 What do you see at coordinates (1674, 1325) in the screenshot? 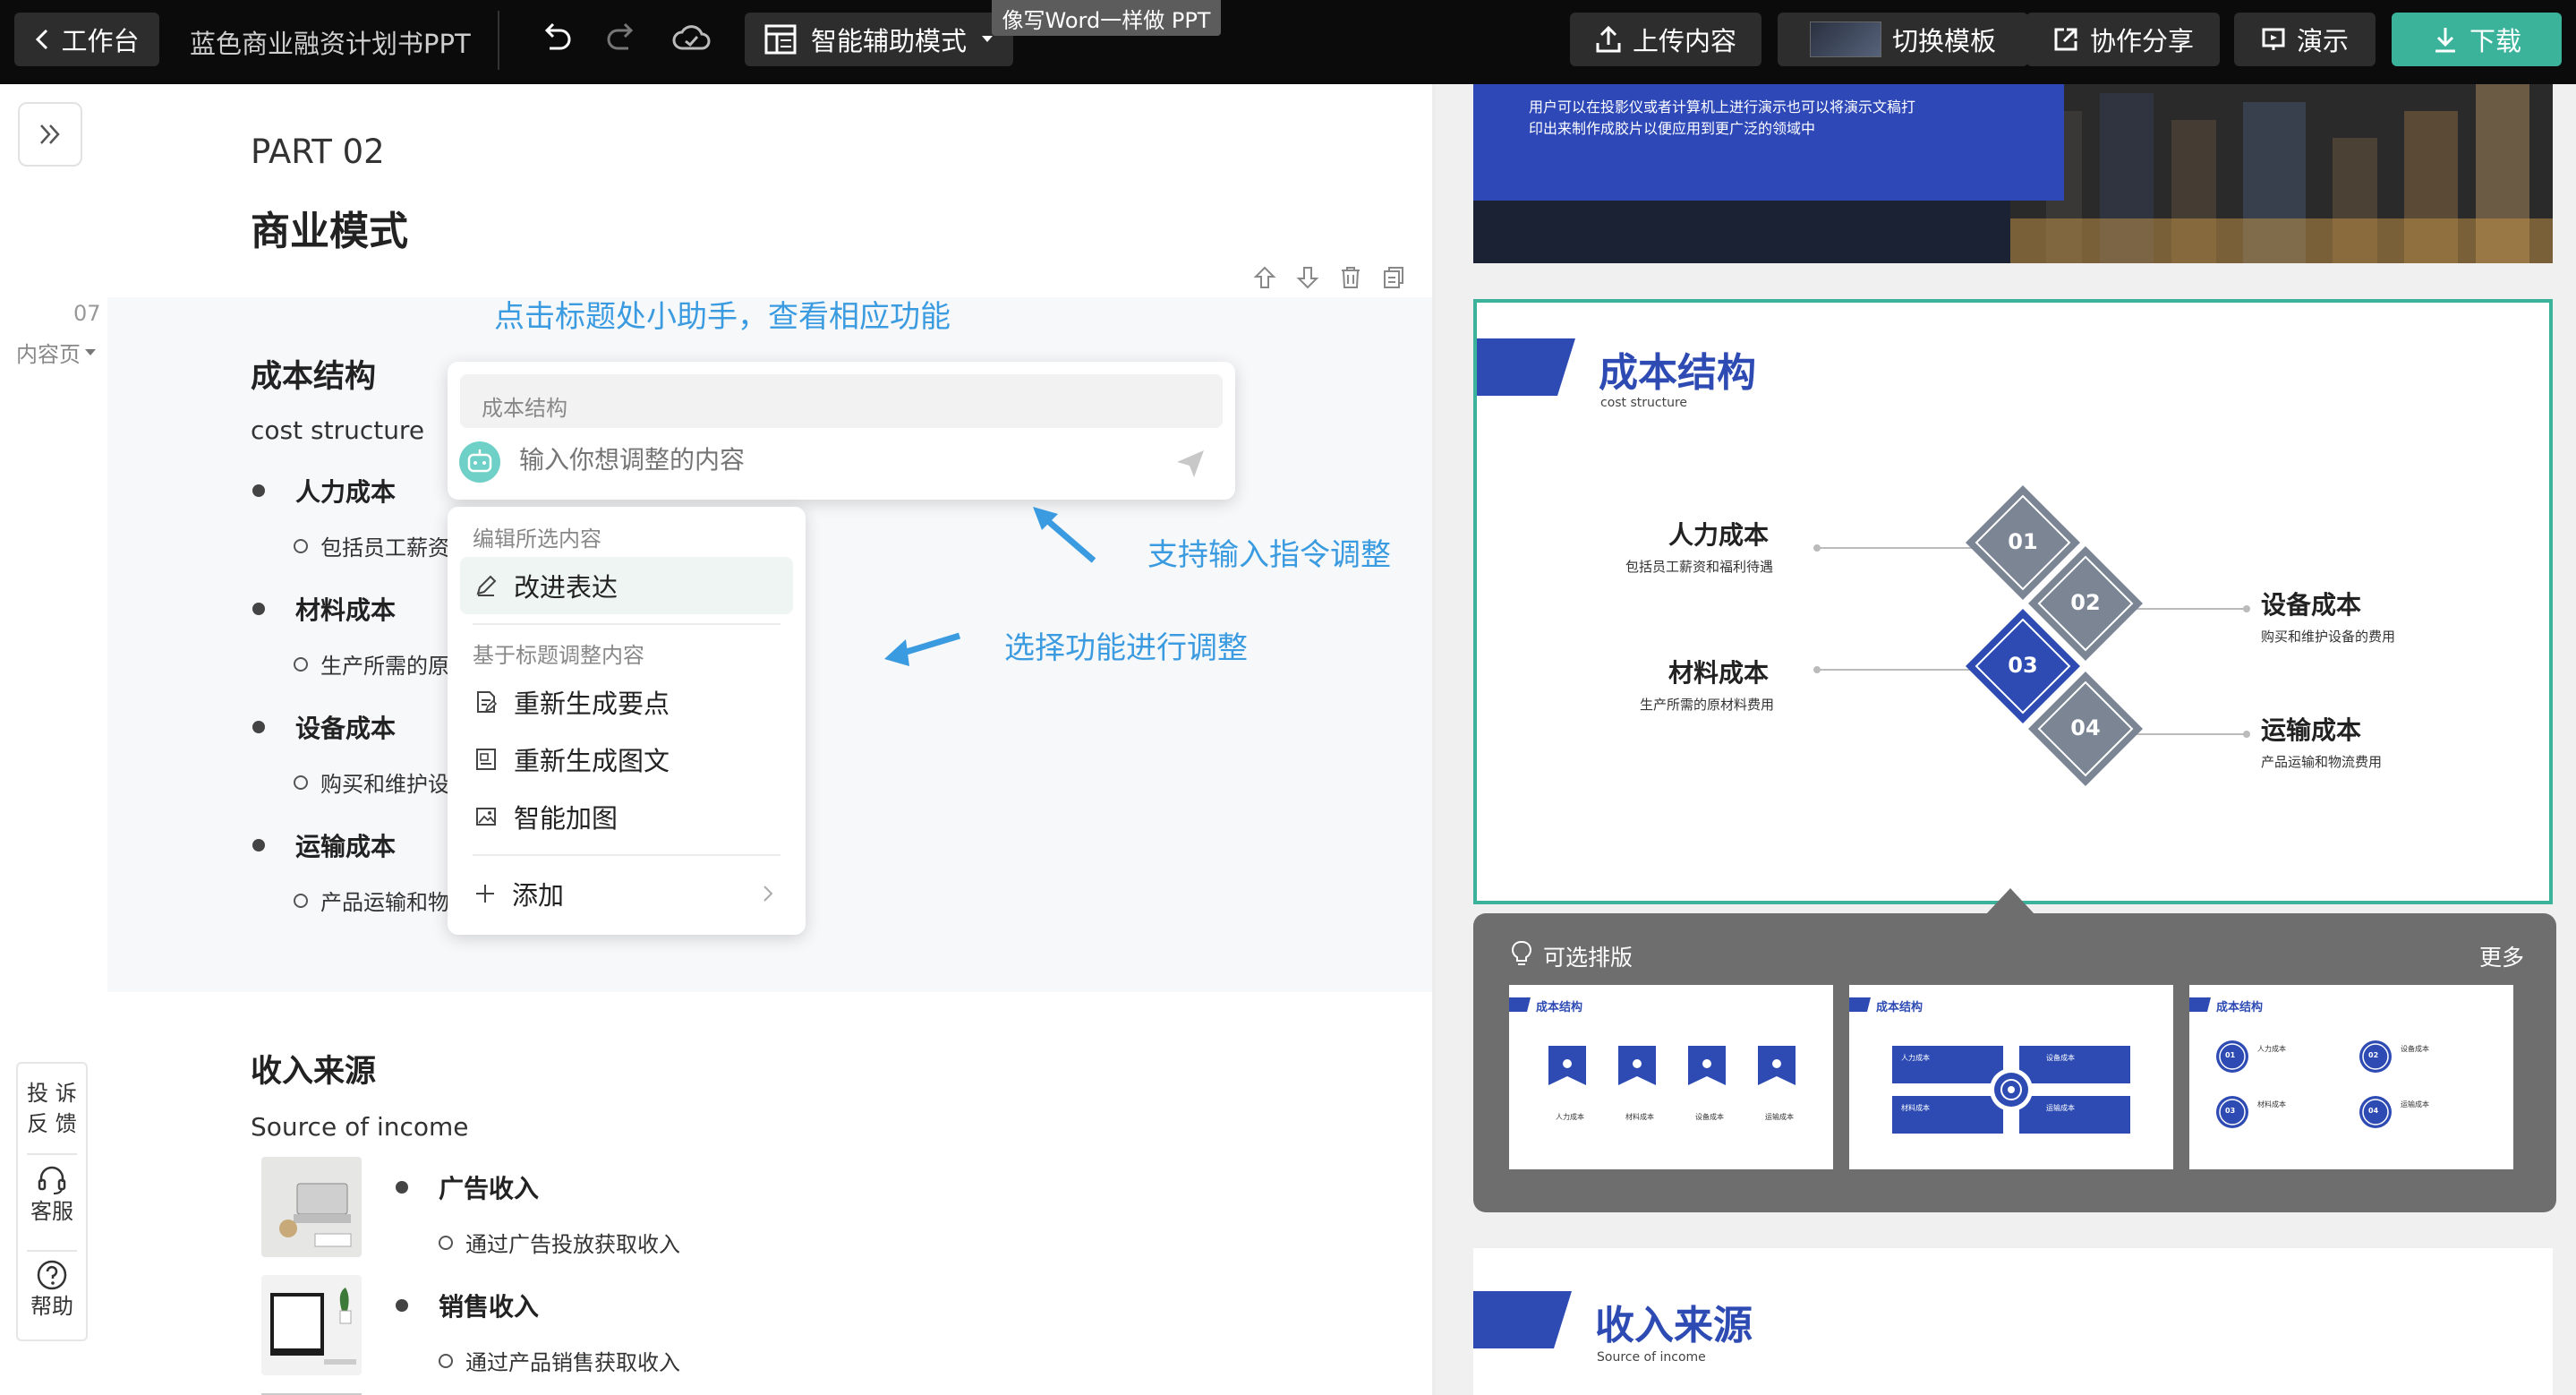
I see `slide-title: 收入来源` at bounding box center [1674, 1325].